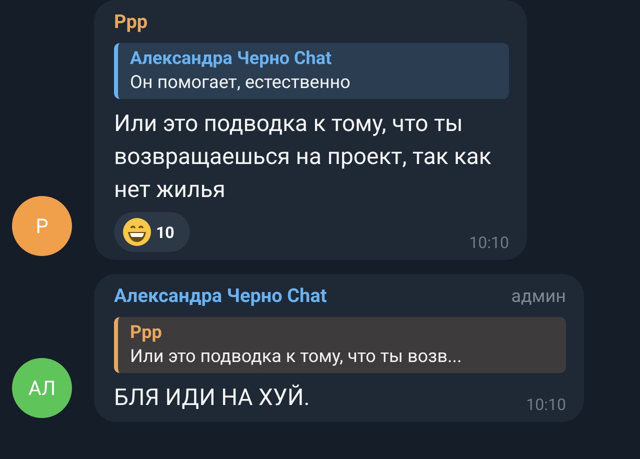 This screenshot has height=459, width=640. I want to click on quoted-sender: Александра Черно Chat, so click(231, 58).